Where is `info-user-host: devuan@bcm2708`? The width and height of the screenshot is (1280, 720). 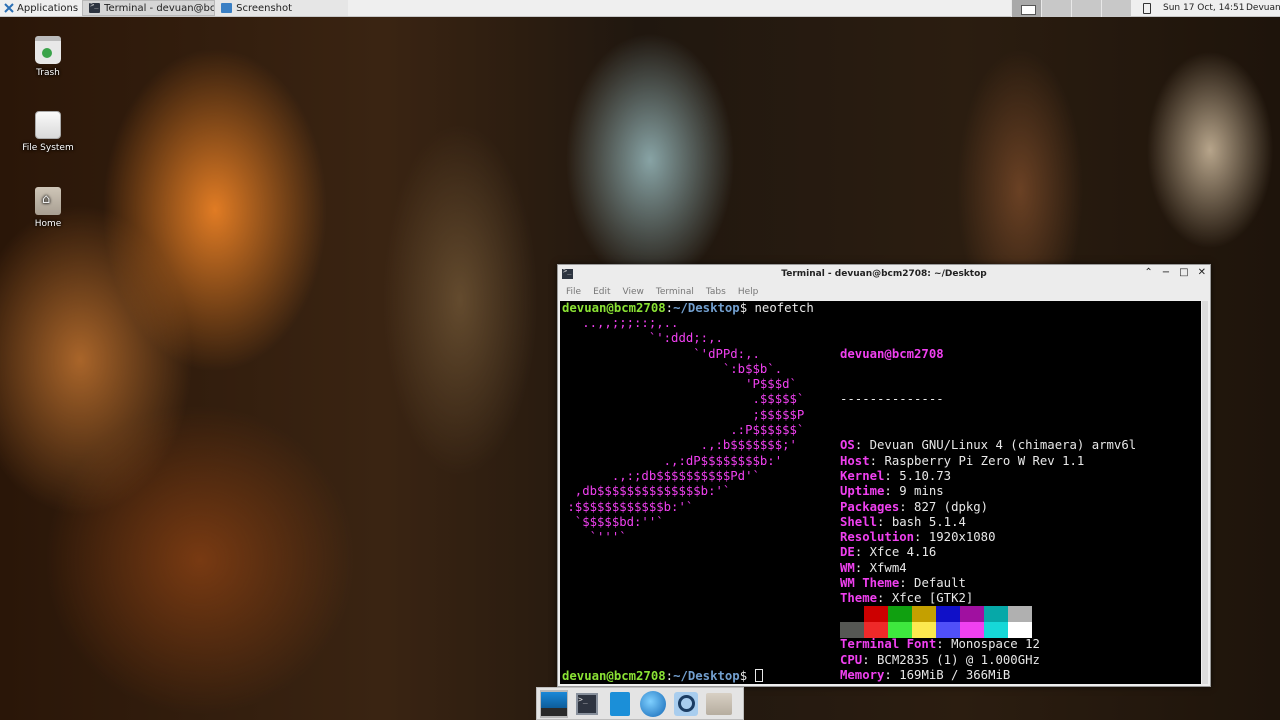 info-user-host: devuan@bcm2708 is located at coordinates (892, 353).